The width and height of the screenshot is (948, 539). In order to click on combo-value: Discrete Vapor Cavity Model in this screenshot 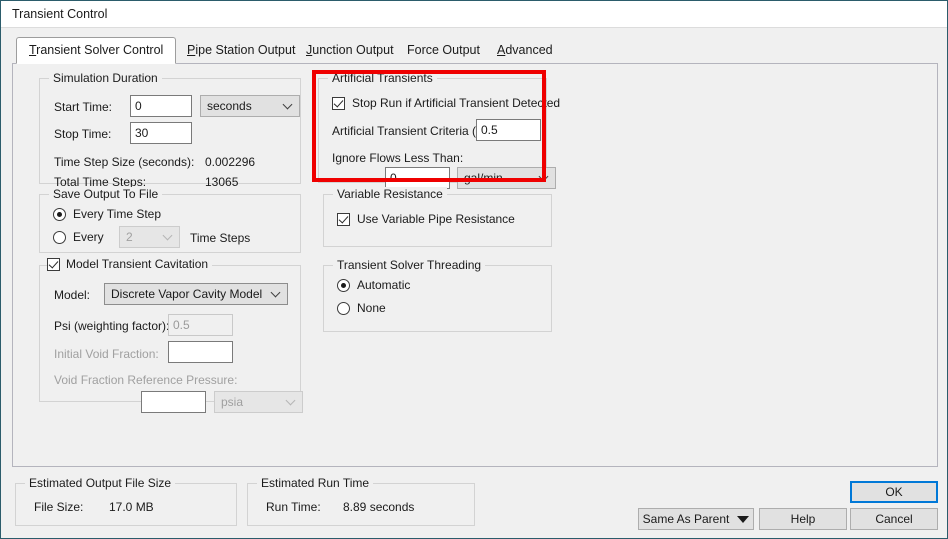, I will do `click(187, 294)`.